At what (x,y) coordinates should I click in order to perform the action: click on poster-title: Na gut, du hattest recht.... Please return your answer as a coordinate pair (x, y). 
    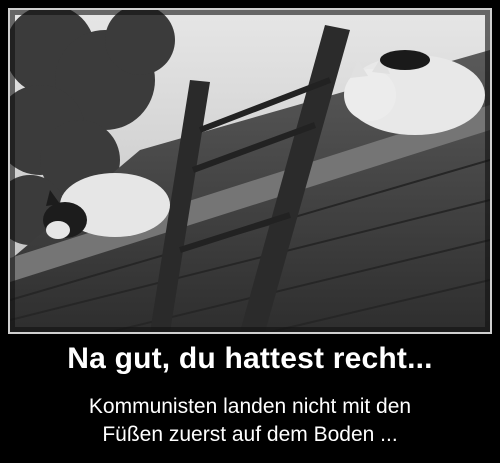
    Looking at the image, I should click on (250, 358).